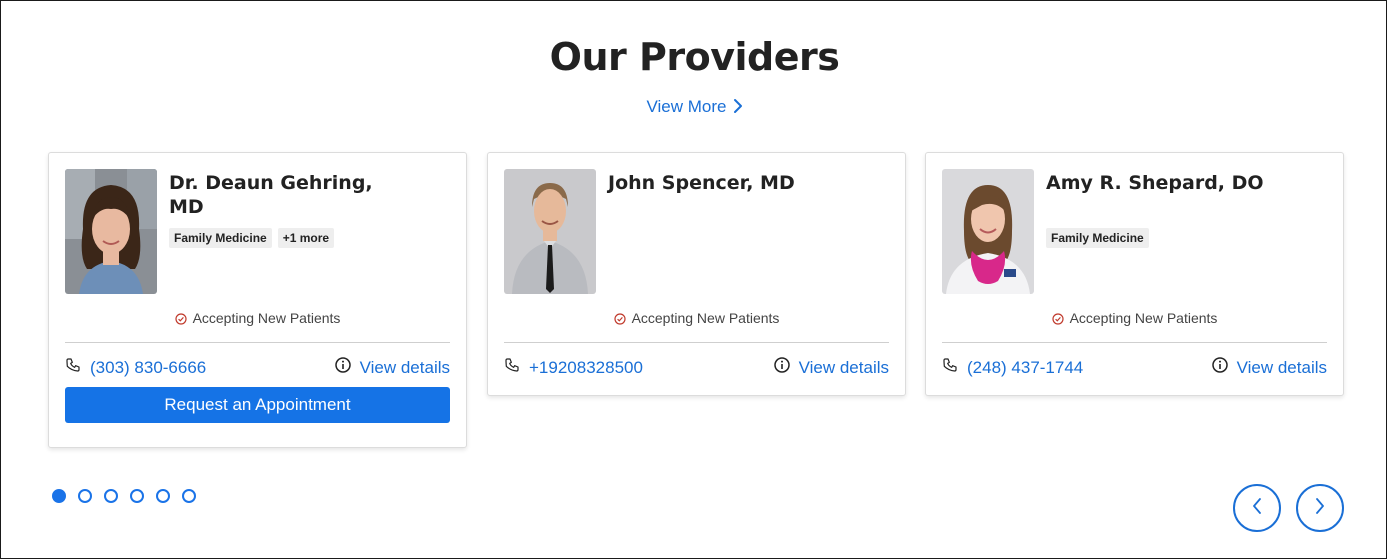  I want to click on provider-name: Dr. Deaun Gehring, MD, so click(284, 195).